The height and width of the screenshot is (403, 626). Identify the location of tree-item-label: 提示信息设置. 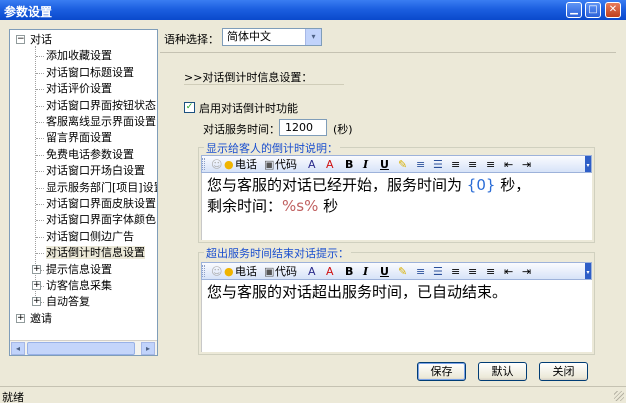
(79, 269).